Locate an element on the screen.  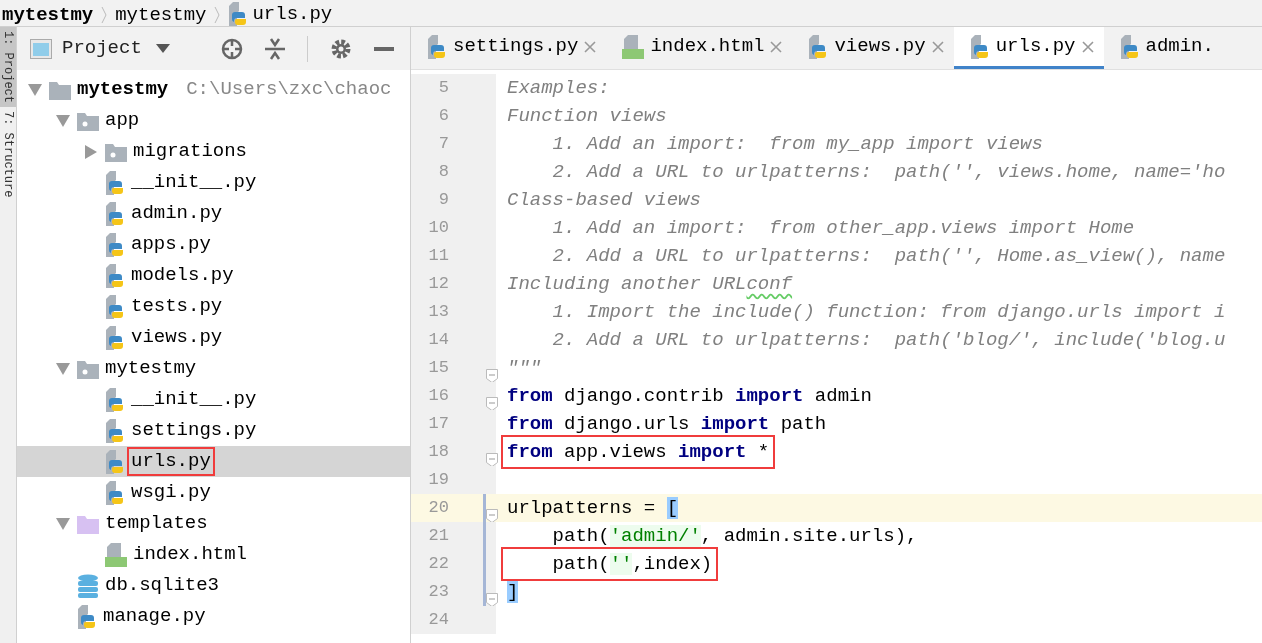
line-number: 12 is located at coordinates (438, 284).